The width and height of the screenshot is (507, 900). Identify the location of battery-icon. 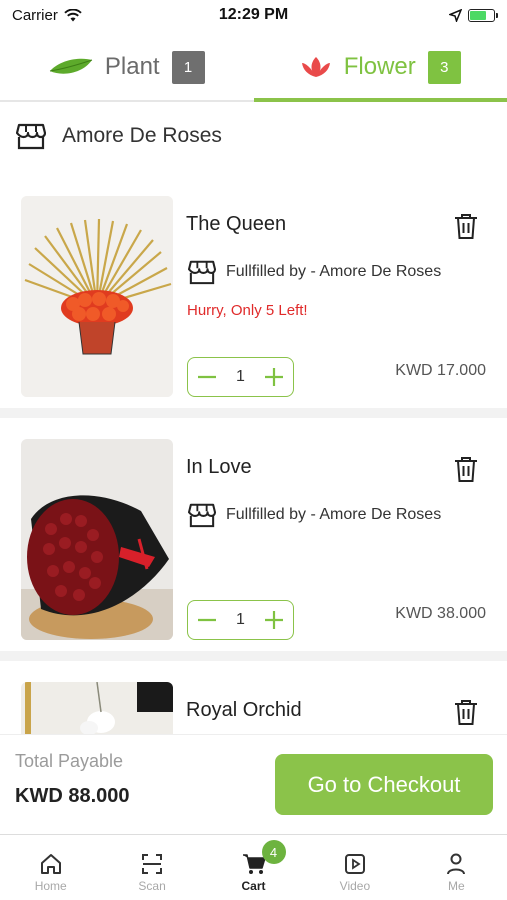
(483, 15).